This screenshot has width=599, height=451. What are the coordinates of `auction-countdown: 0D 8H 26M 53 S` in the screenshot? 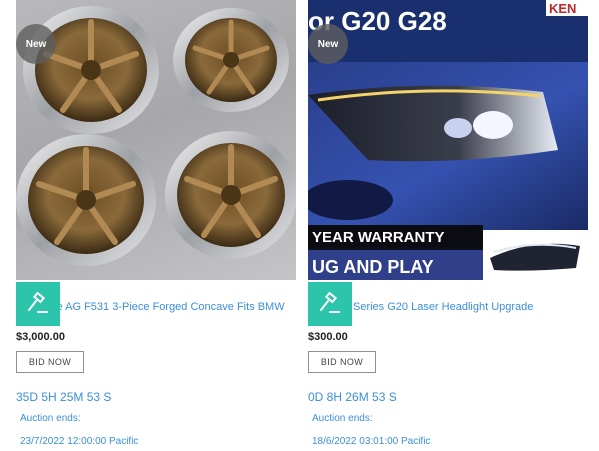 It's located at (352, 397).